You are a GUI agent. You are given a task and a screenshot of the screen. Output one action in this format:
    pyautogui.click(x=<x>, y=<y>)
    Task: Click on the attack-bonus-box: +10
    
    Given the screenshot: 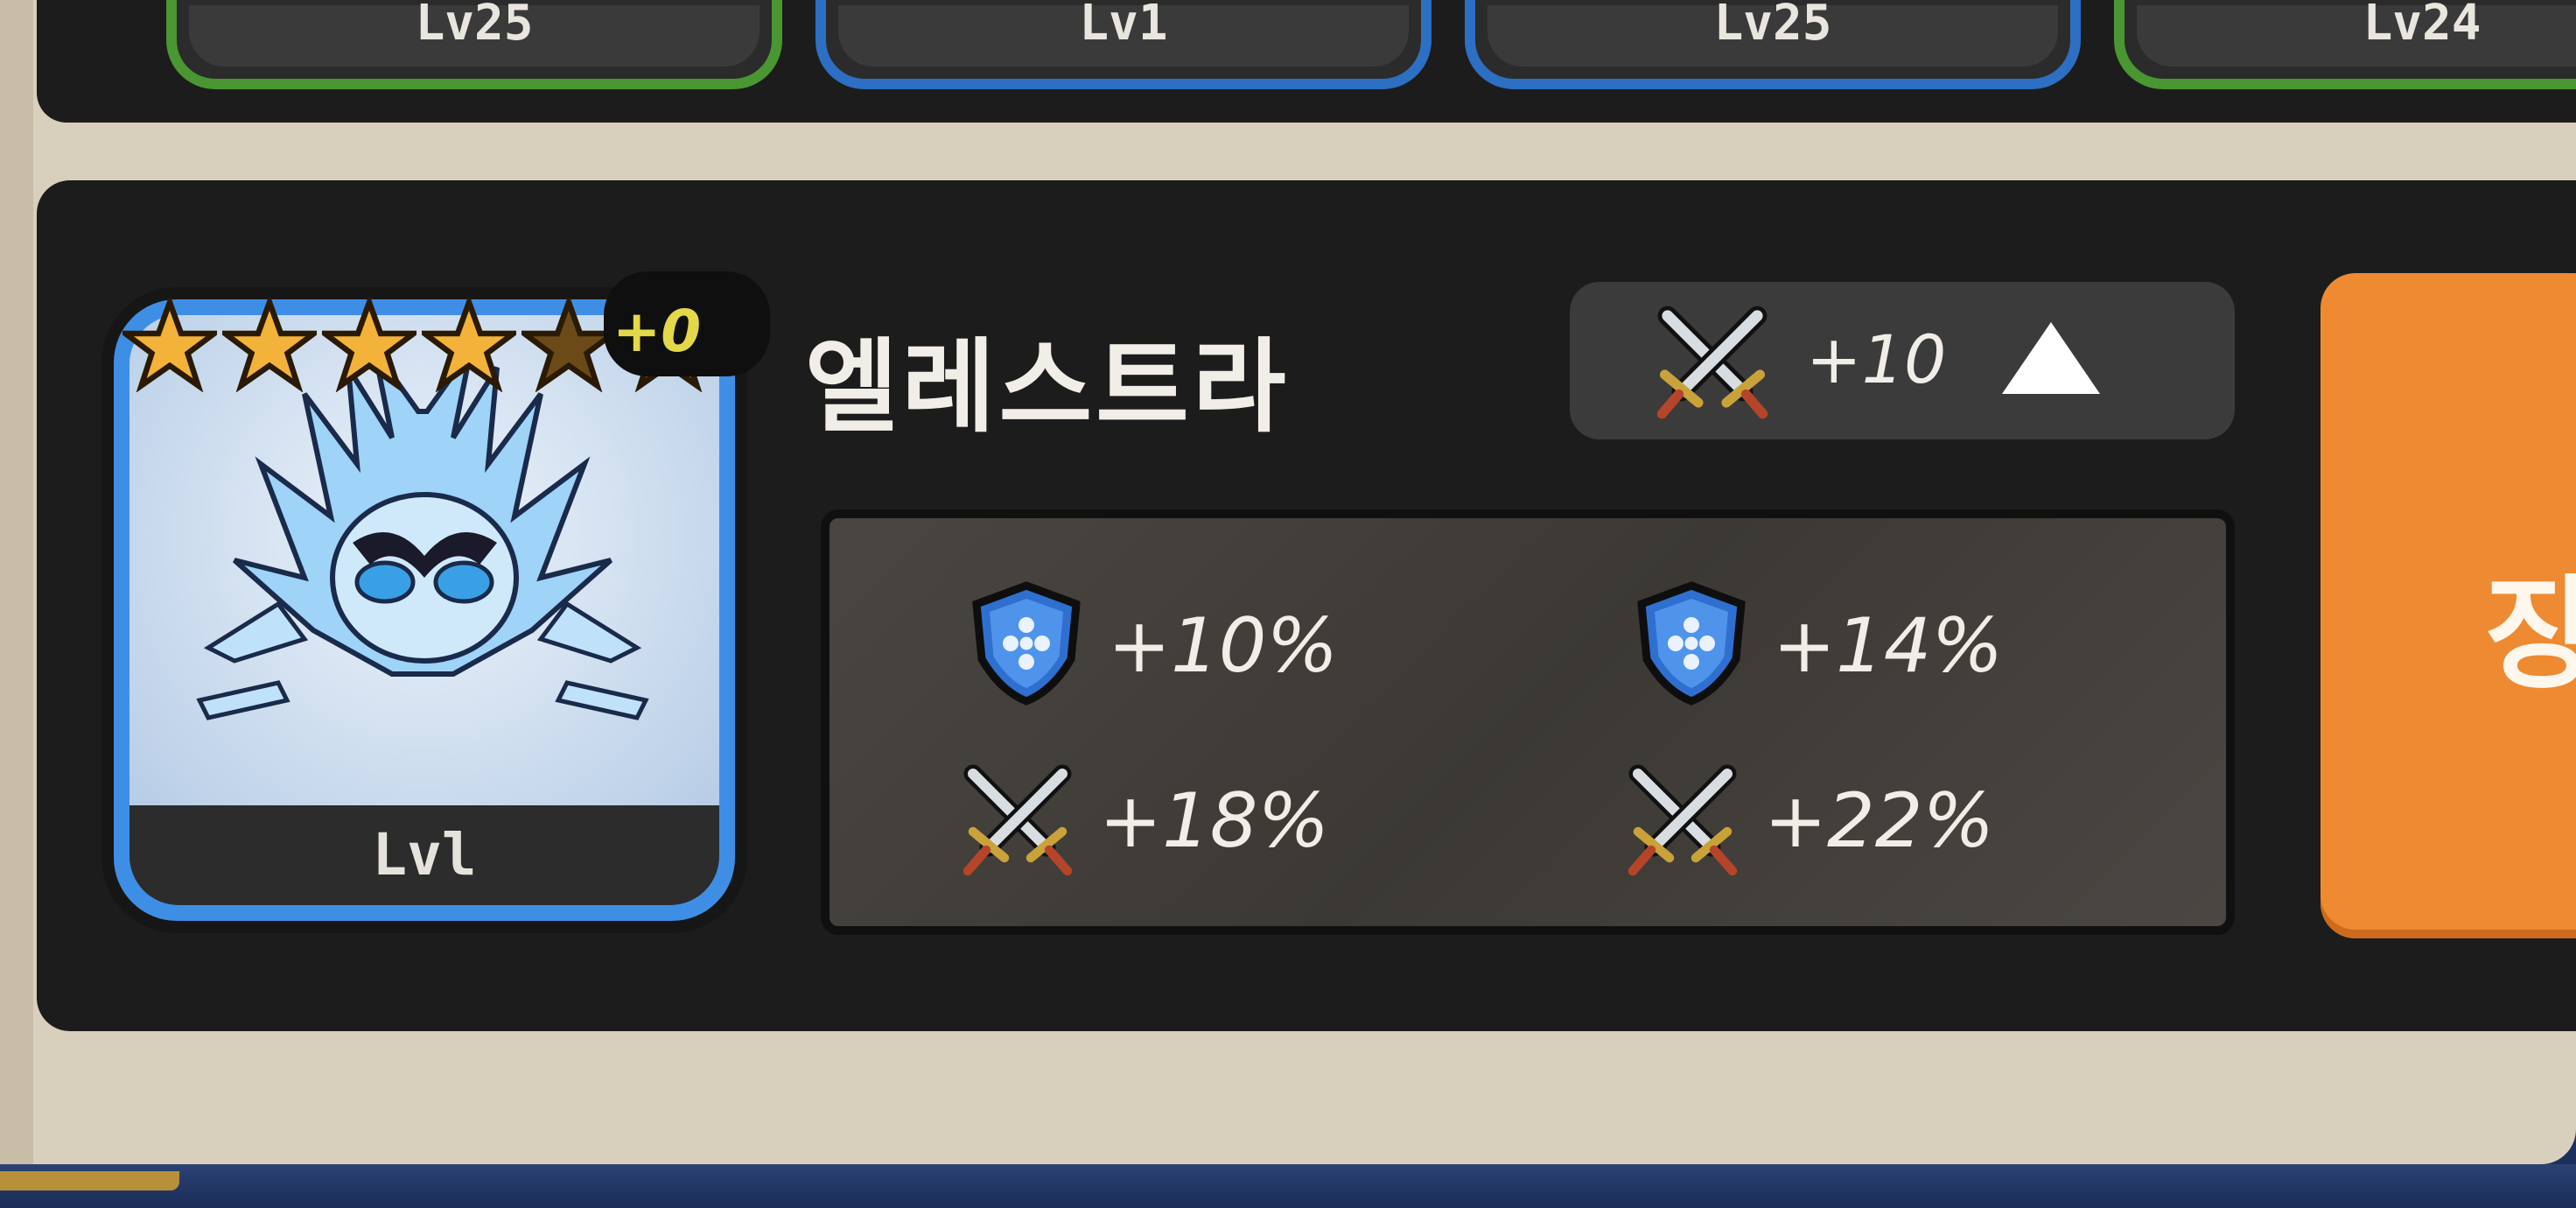 What is the action you would take?
    pyautogui.click(x=1902, y=360)
    